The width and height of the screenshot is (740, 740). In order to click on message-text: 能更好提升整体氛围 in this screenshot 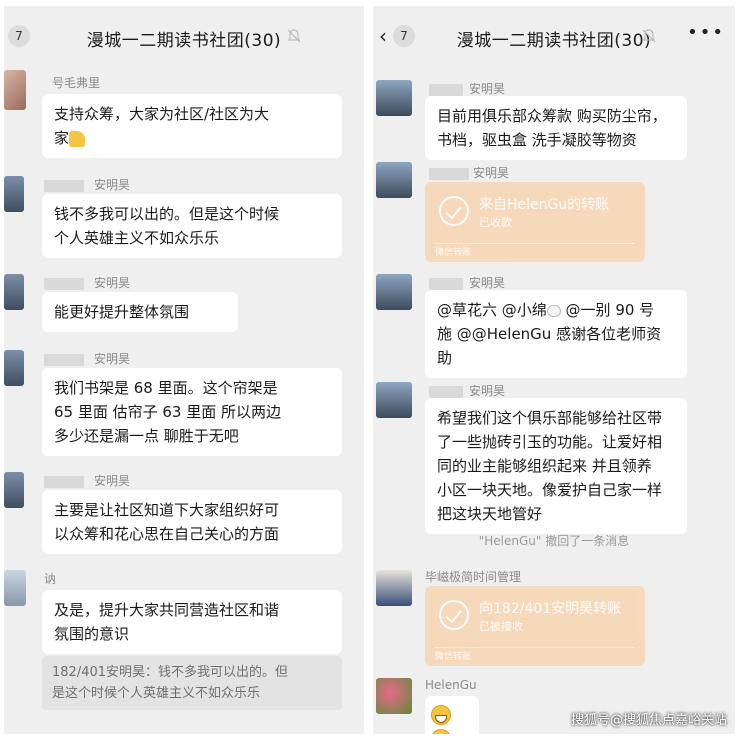, I will do `click(122, 312)`.